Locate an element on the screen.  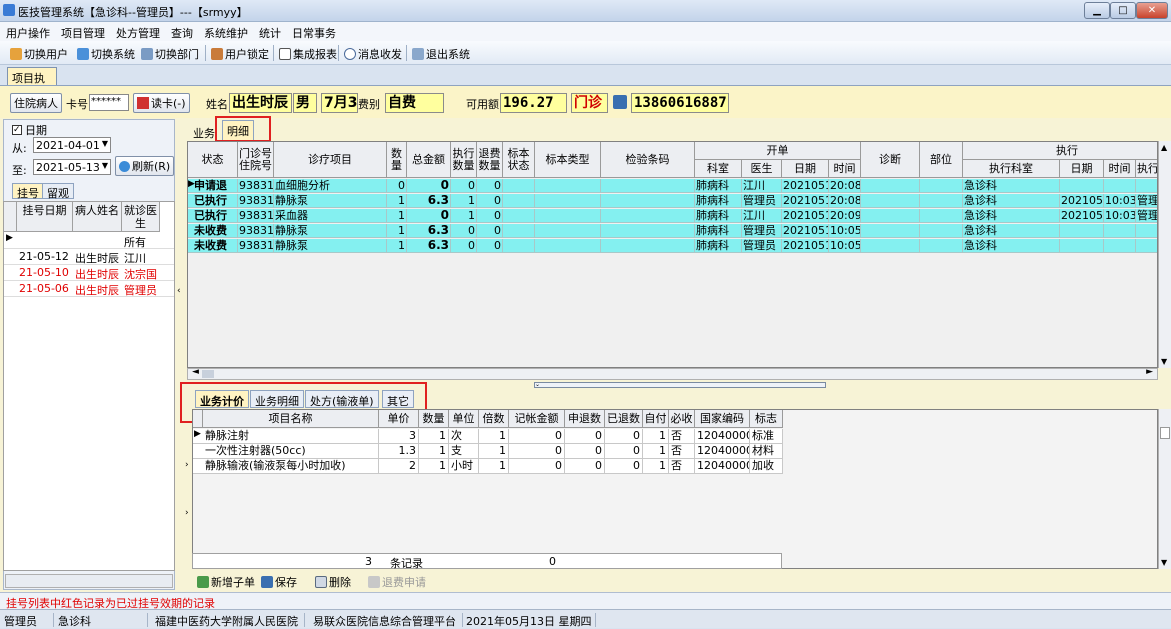
register-row: 21-05-06 出生时辰 管理员 is located at coordinates (89, 289).